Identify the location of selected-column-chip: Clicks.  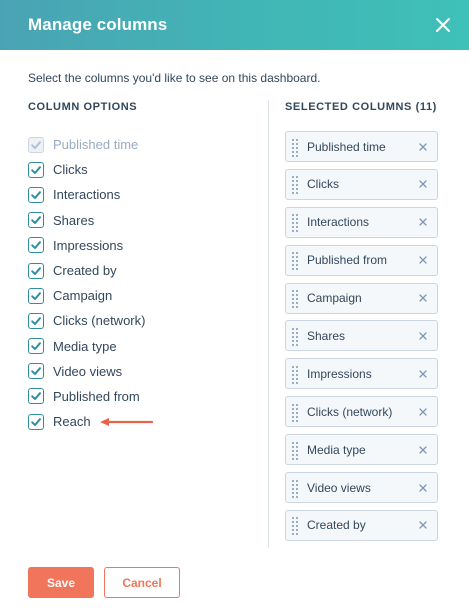
(361, 184).